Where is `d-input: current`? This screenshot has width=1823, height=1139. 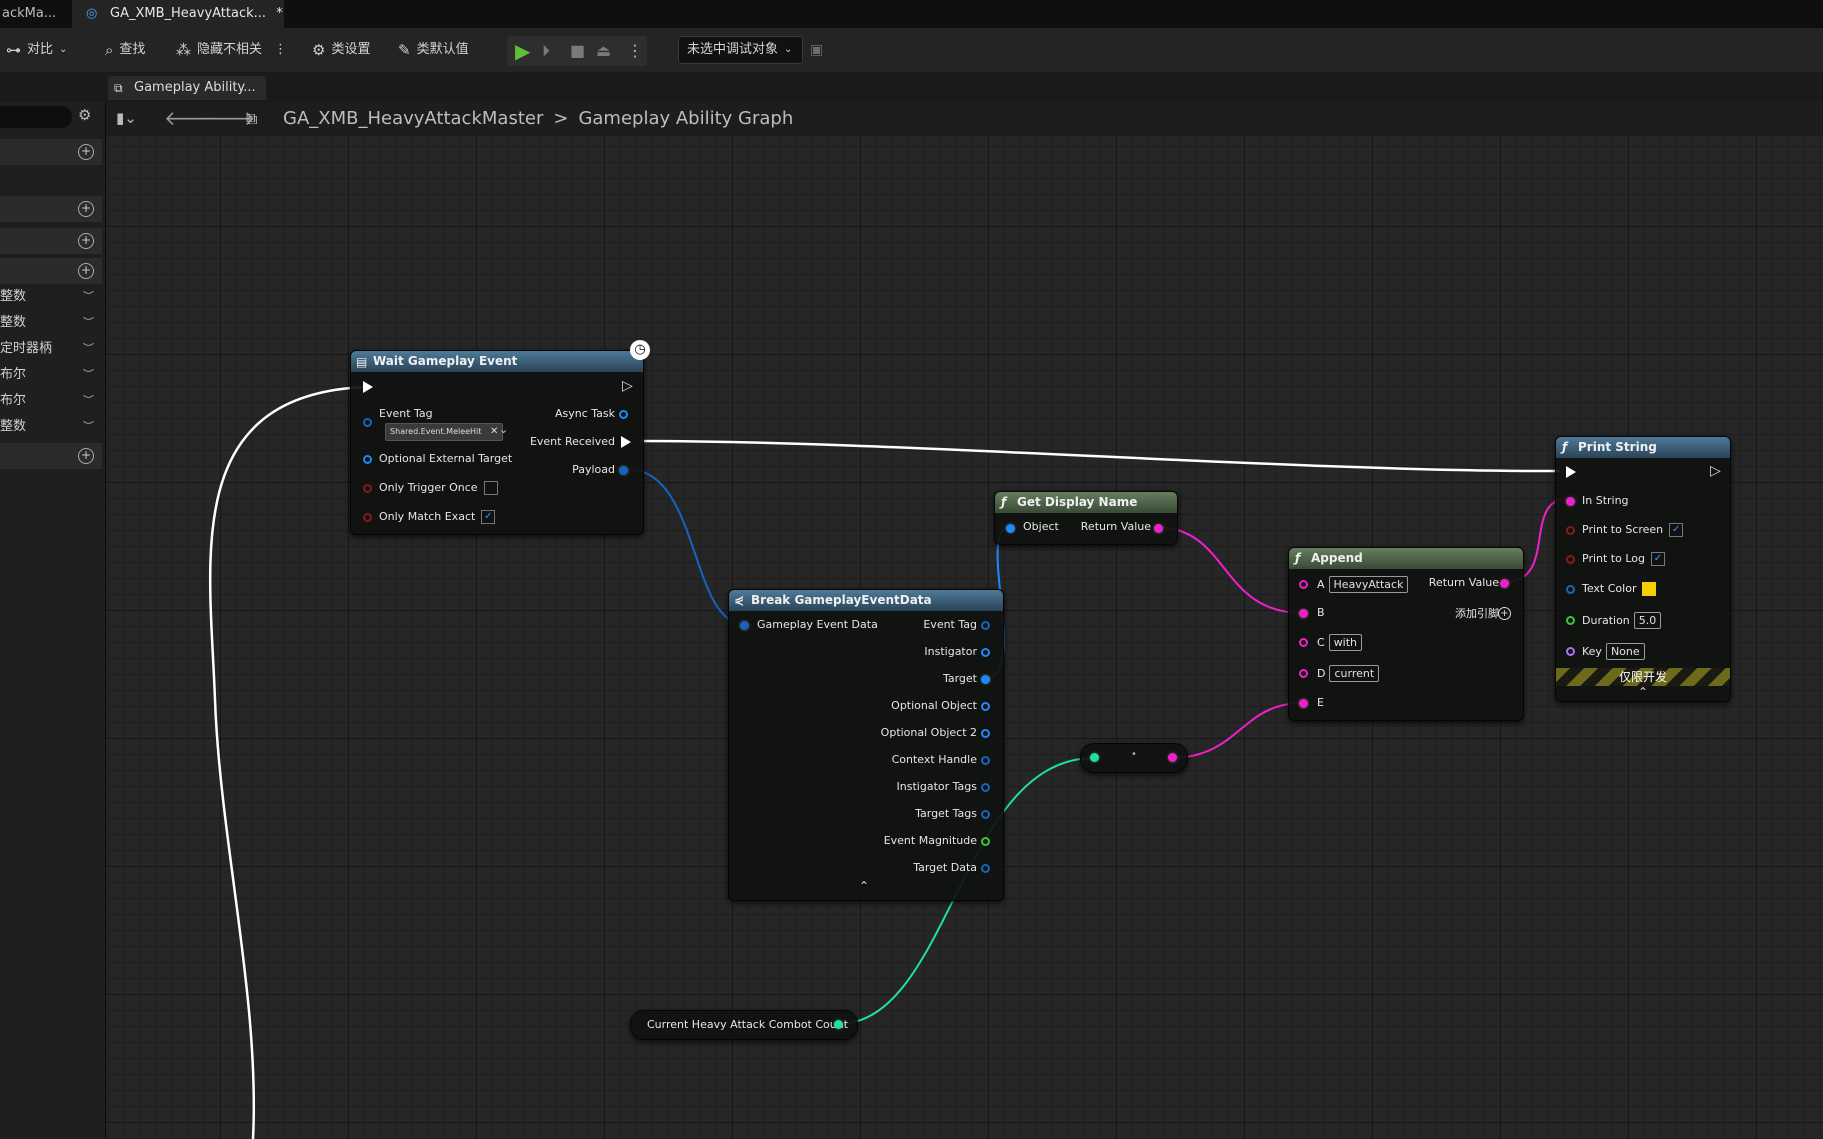
d-input: current is located at coordinates (1354, 673).